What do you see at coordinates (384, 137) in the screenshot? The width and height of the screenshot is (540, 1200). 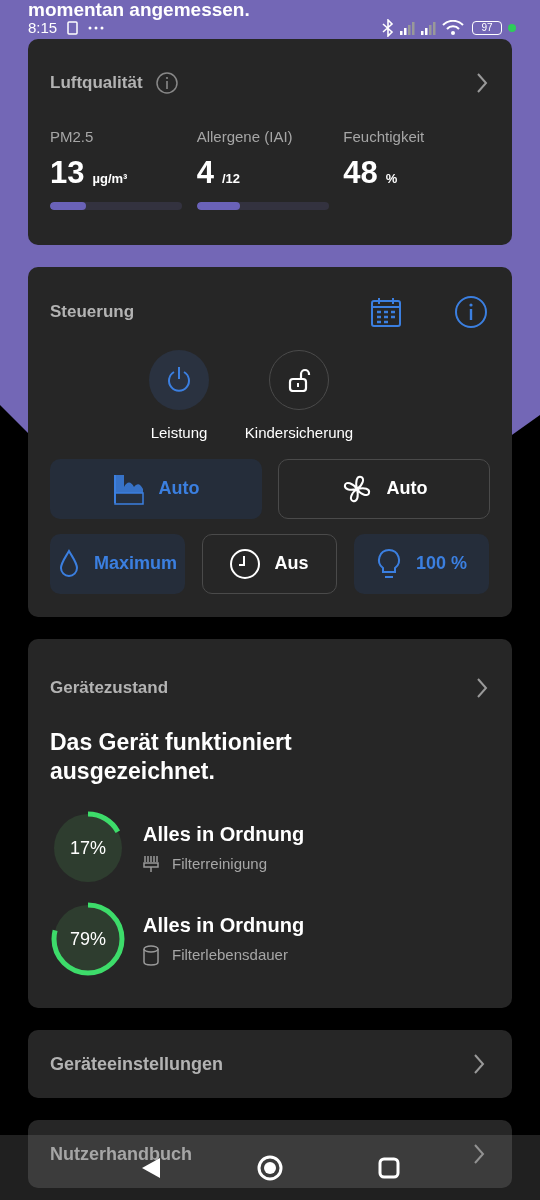 I see `metric-label: Feuchtigkeit` at bounding box center [384, 137].